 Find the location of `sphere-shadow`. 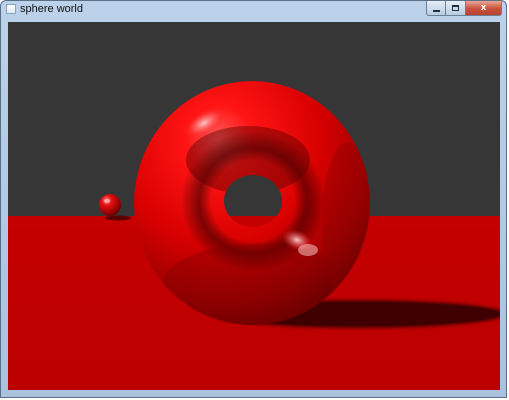

sphere-shadow is located at coordinates (118, 218).